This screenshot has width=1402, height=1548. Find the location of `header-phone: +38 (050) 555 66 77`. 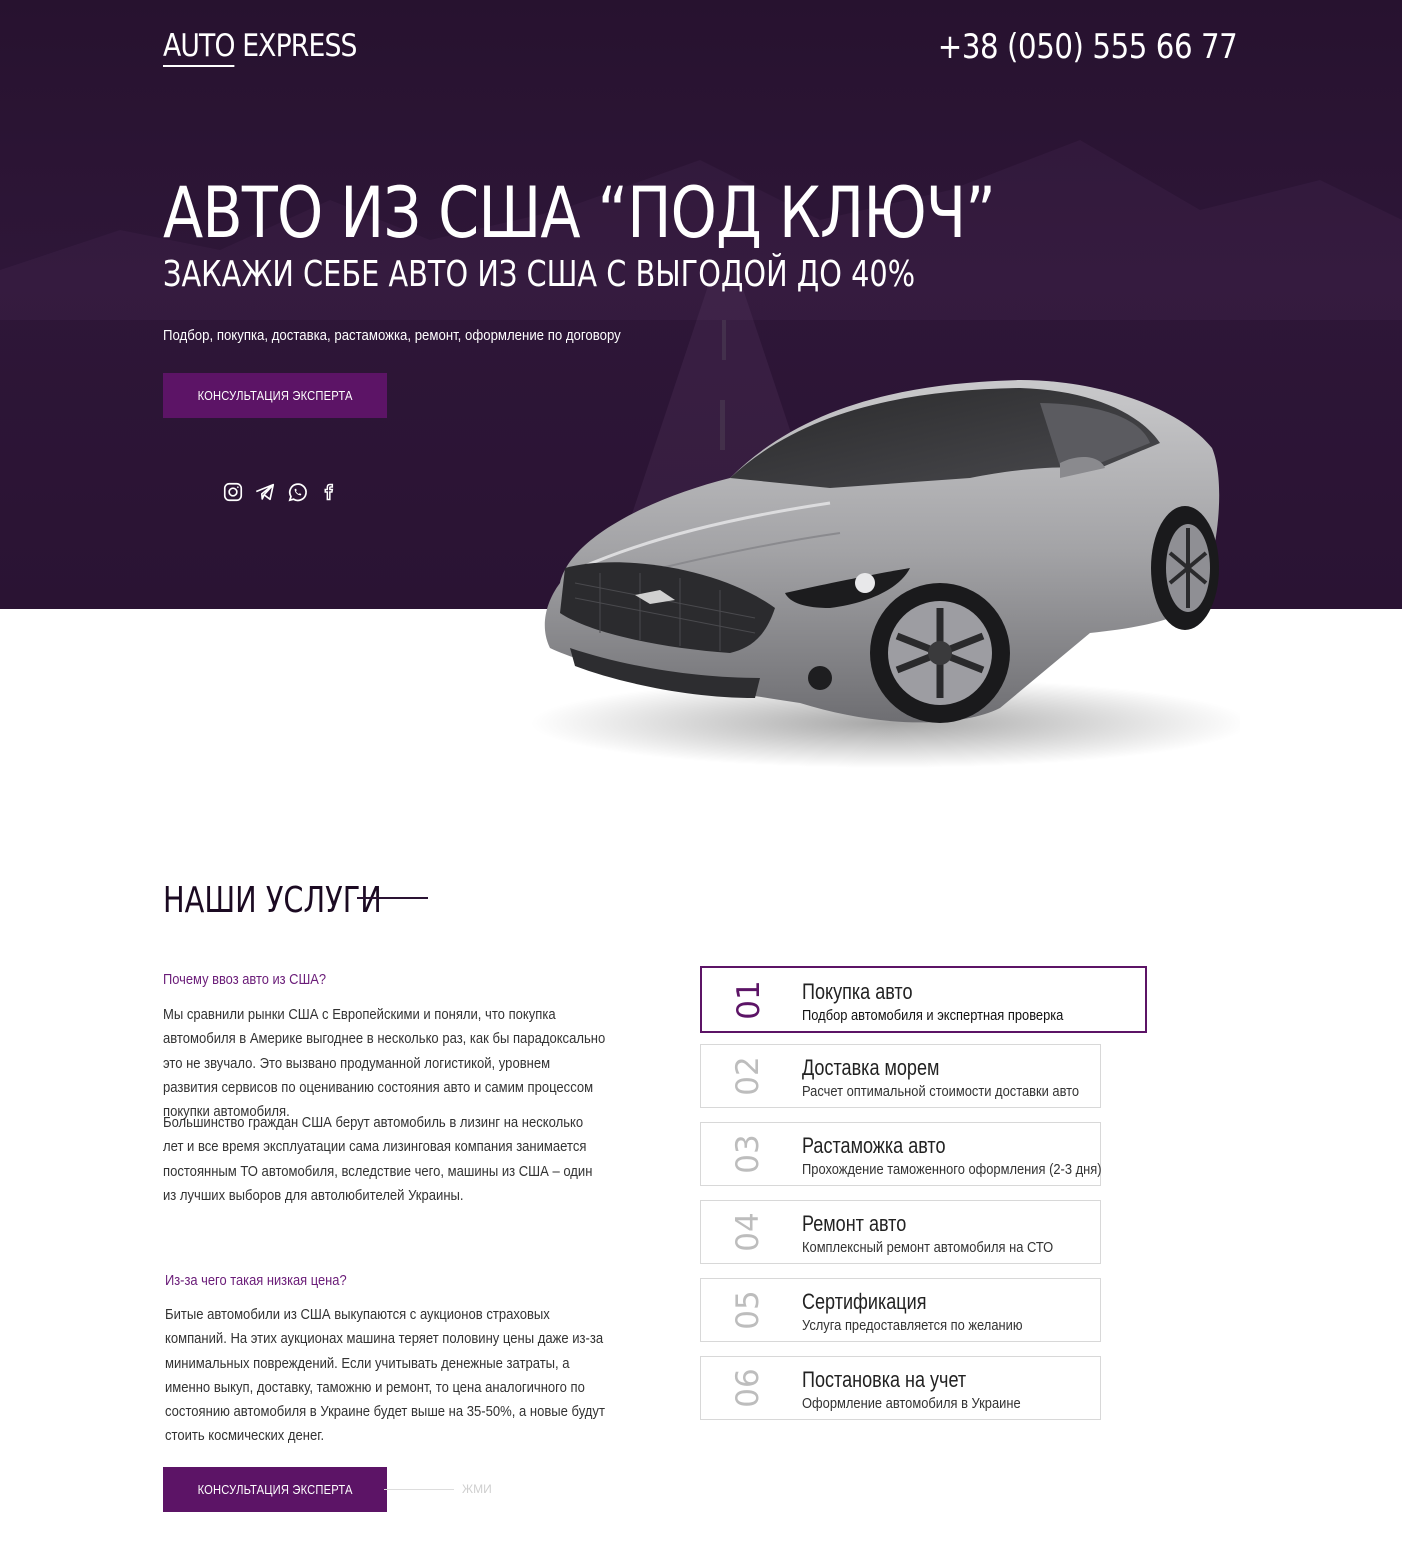

header-phone: +38 (050) 555 66 77 is located at coordinates (1087, 47).